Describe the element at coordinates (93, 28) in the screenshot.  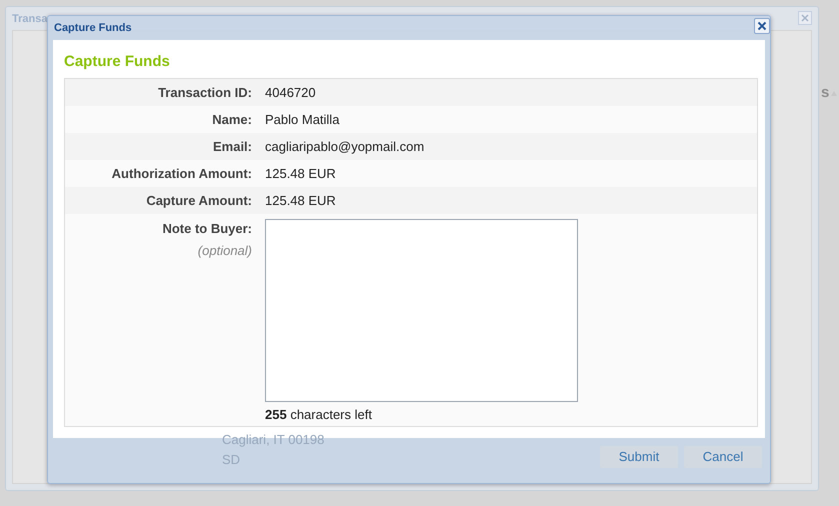
I see `dialog-title: Capture Funds` at that location.